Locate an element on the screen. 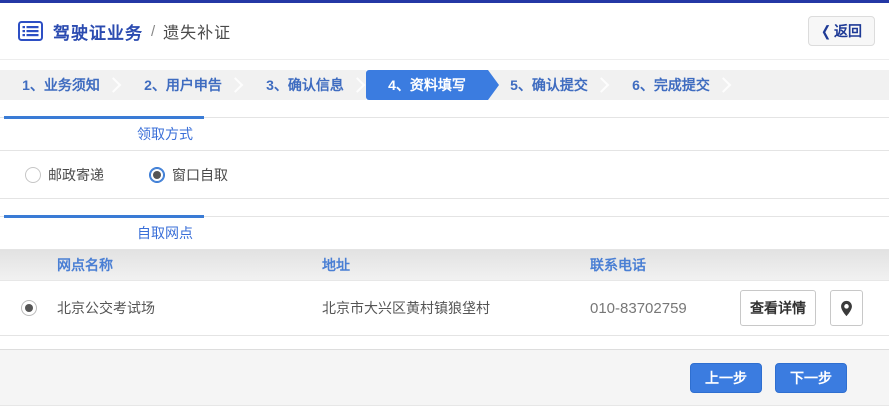 The width and height of the screenshot is (889, 415). list-icon is located at coordinates (30, 31).